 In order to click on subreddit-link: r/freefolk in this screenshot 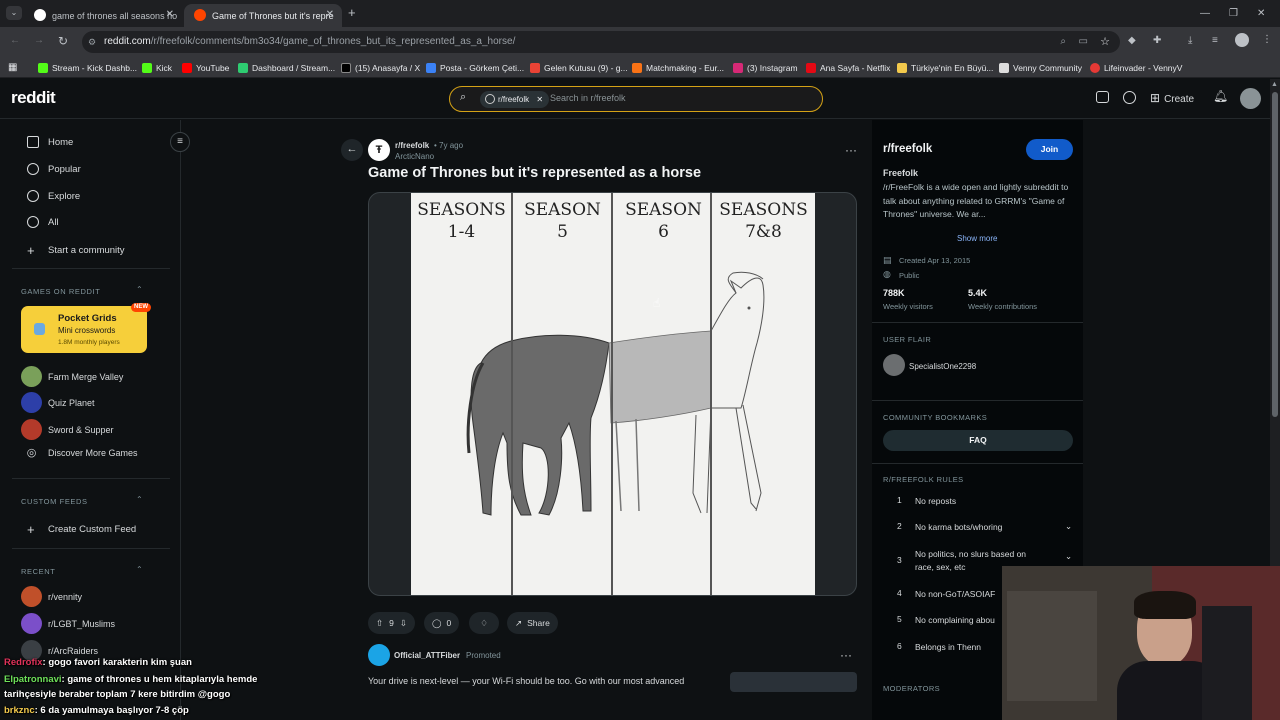, I will do `click(412, 145)`.